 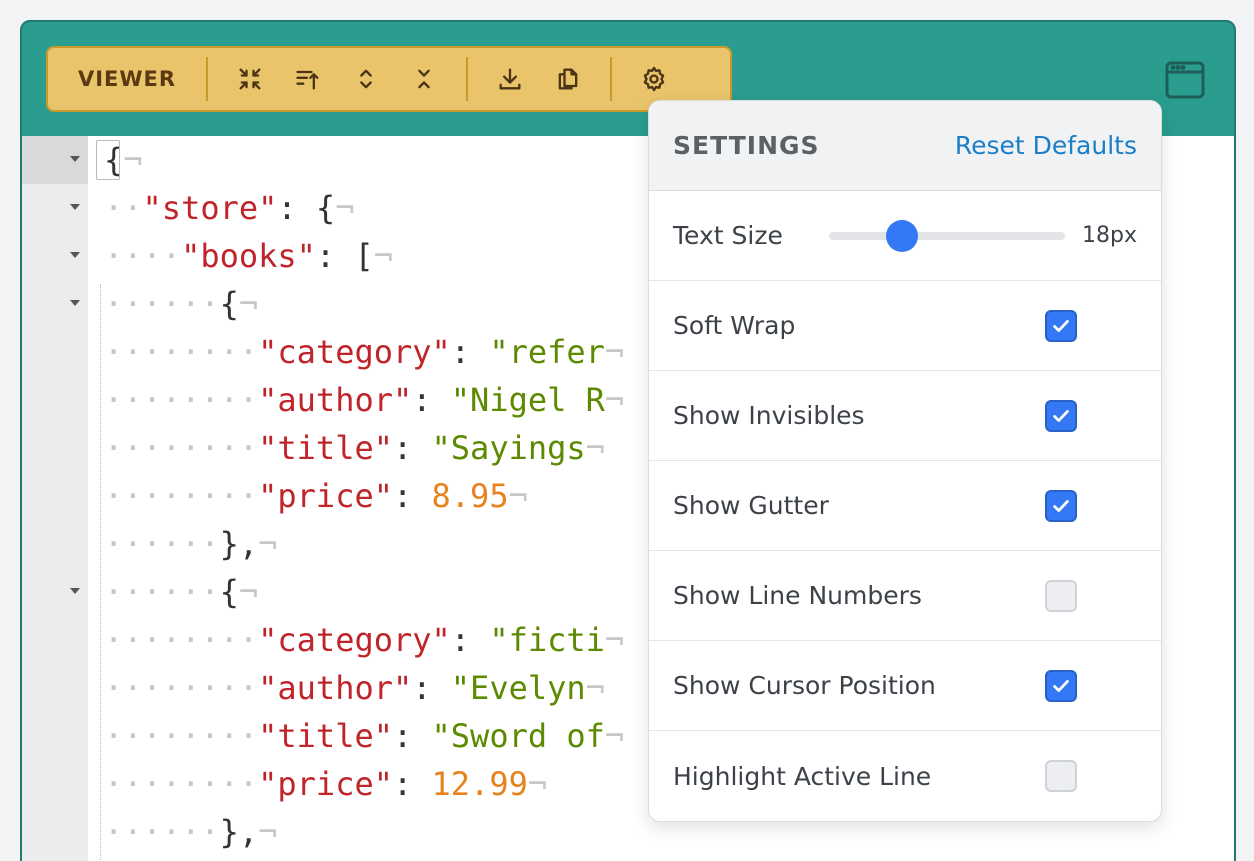 I want to click on download-button, so click(x=510, y=79).